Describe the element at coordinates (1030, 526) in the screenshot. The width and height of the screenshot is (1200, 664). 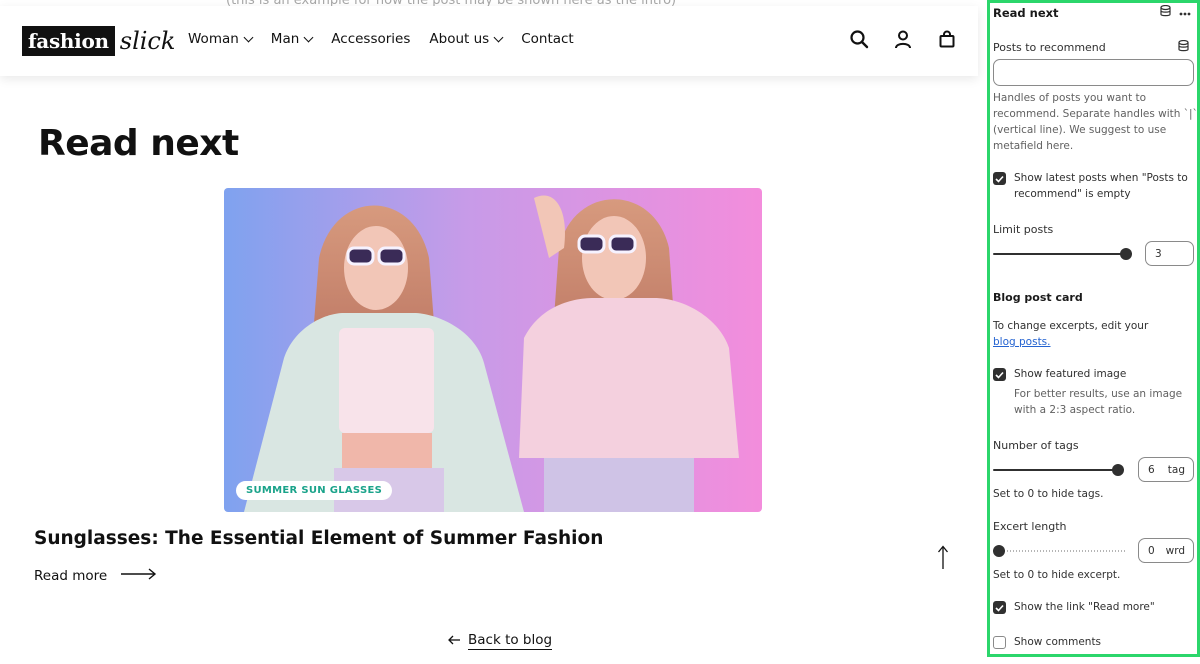
I see `excerpt-length-label: Excert length` at that location.